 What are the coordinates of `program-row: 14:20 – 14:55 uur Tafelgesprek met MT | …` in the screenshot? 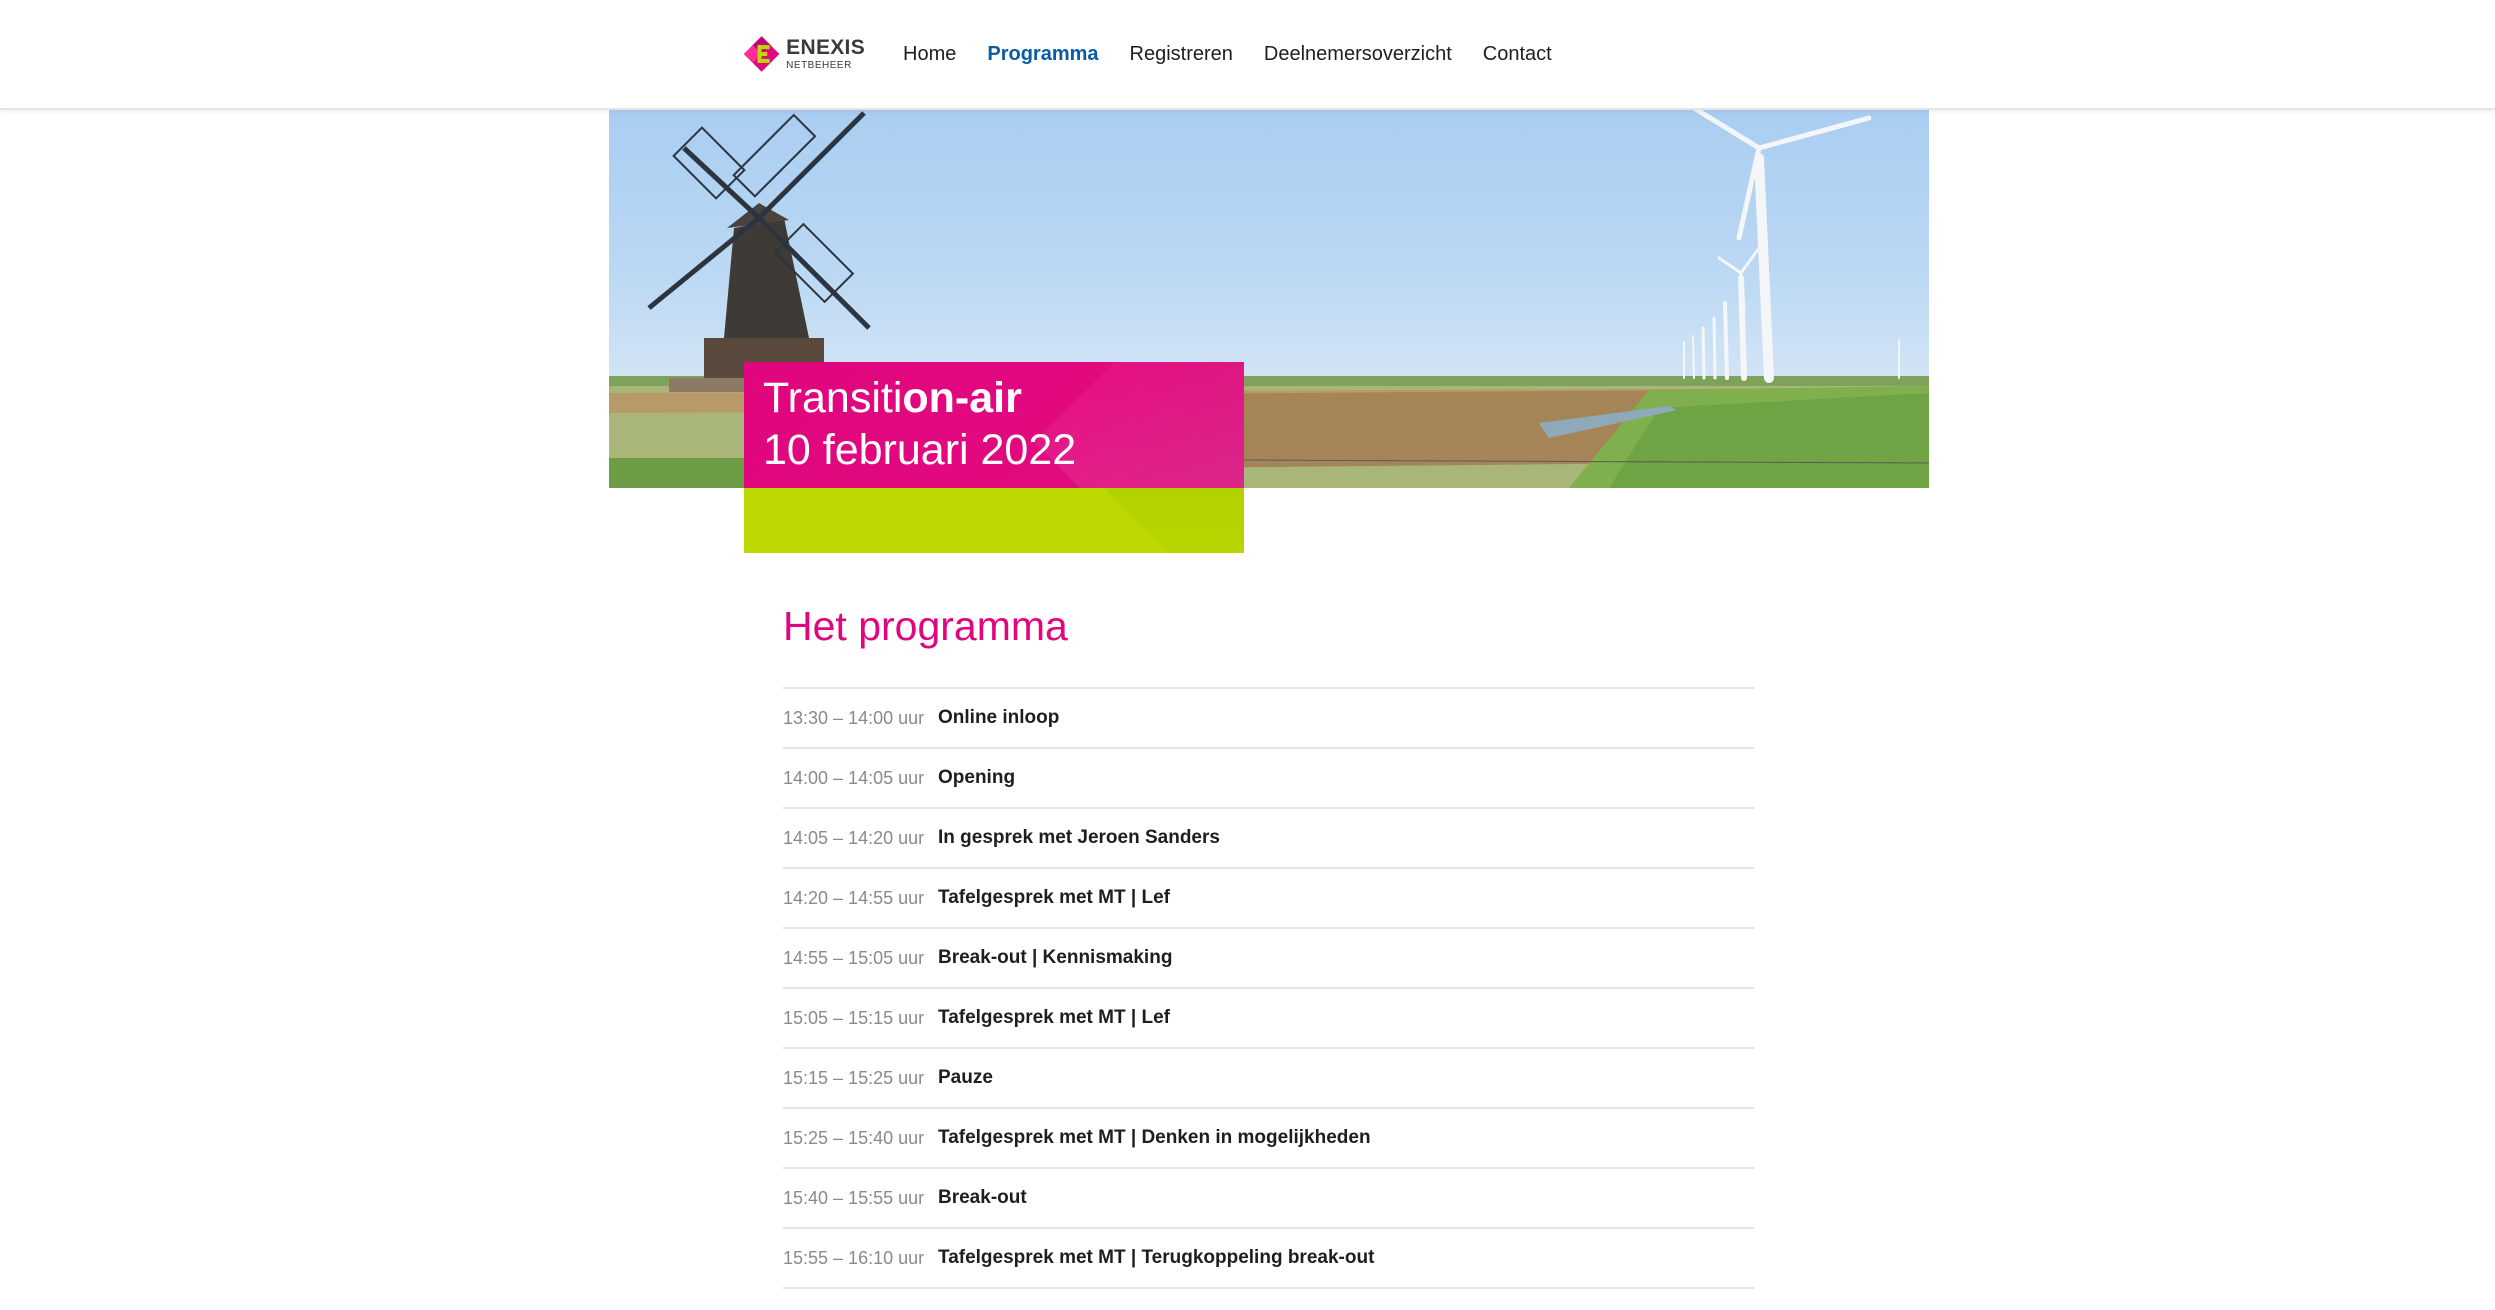 It's located at (1268, 897).